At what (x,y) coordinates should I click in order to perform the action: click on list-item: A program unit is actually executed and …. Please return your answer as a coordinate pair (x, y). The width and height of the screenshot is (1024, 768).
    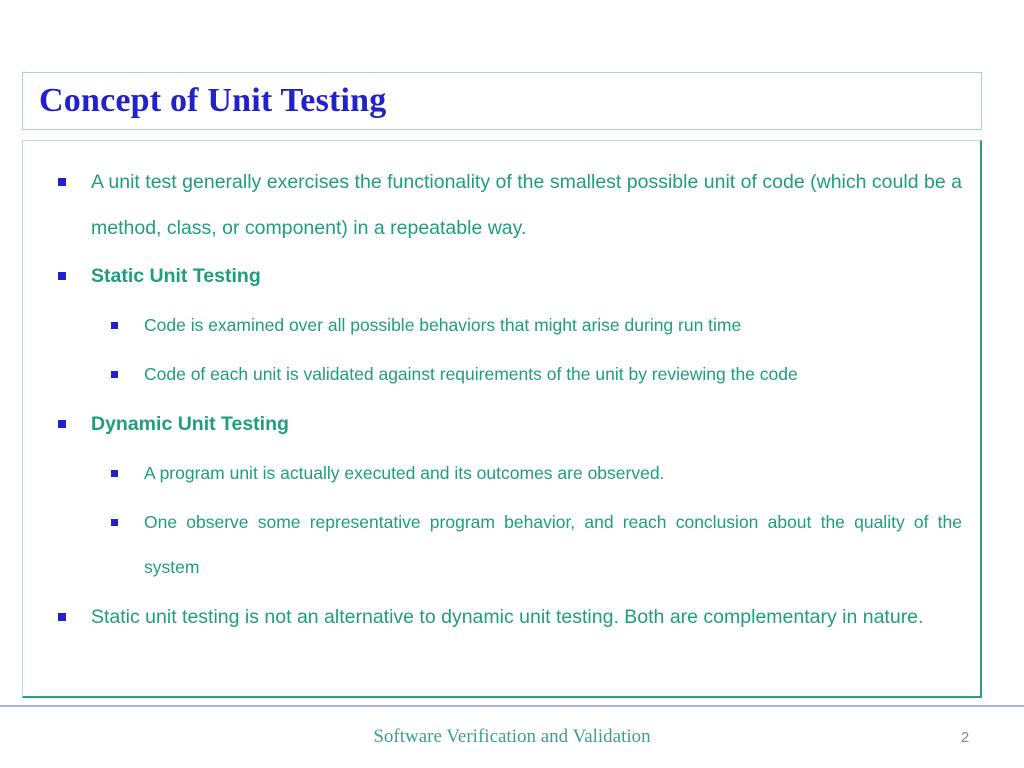
    Looking at the image, I should click on (501, 473).